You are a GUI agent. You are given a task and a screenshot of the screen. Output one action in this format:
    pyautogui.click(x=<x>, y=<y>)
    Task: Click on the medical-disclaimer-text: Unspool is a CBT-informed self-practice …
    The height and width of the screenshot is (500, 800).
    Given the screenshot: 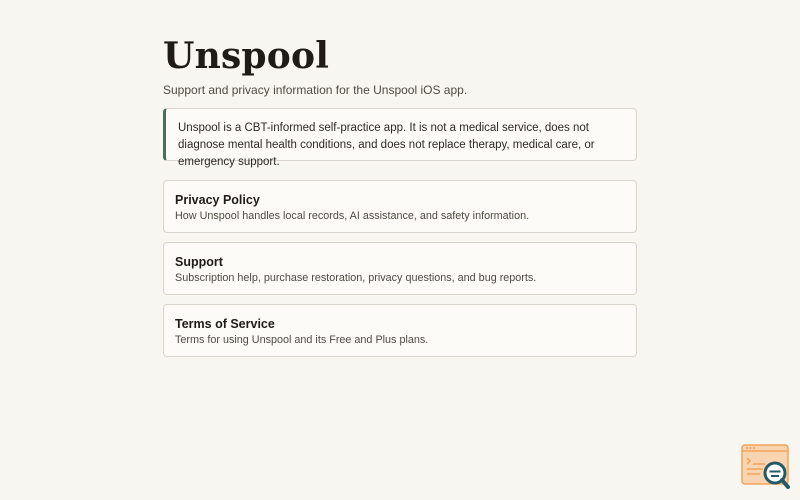 What is the action you would take?
    pyautogui.click(x=386, y=145)
    